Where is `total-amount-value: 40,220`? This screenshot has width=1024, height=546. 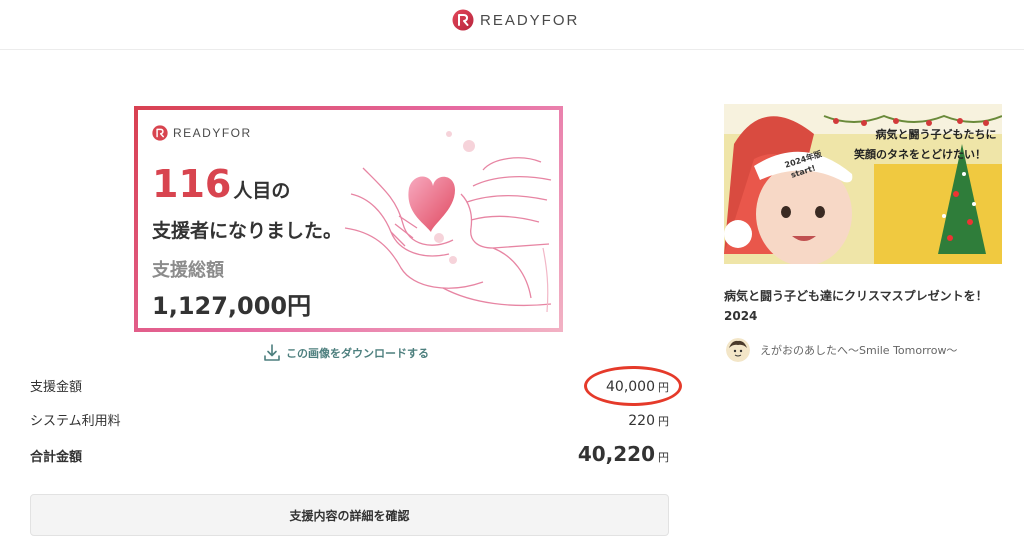
total-amount-value: 40,220 is located at coordinates (616, 454).